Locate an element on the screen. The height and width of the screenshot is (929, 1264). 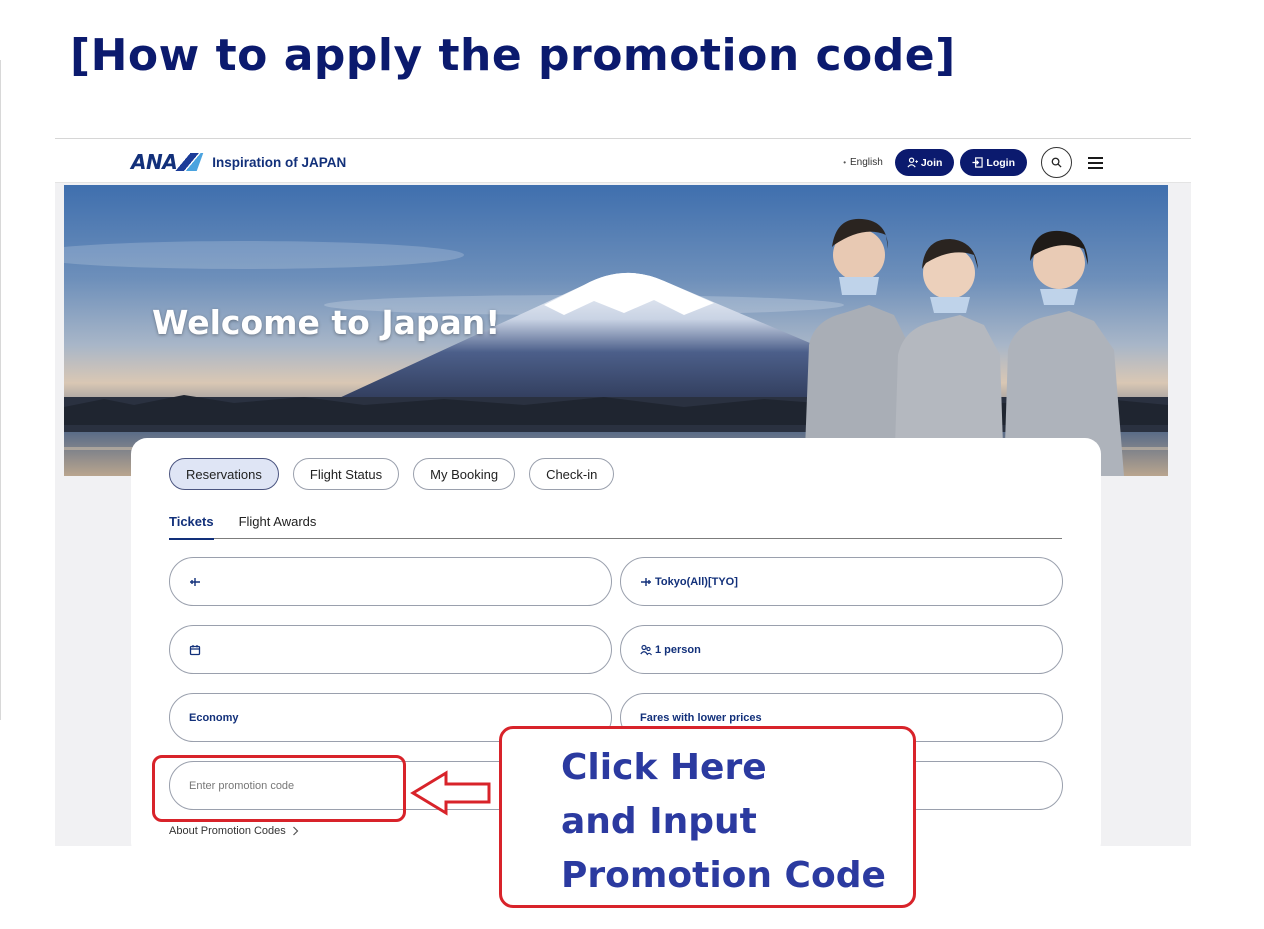
login-button: Login is located at coordinates (993, 162).